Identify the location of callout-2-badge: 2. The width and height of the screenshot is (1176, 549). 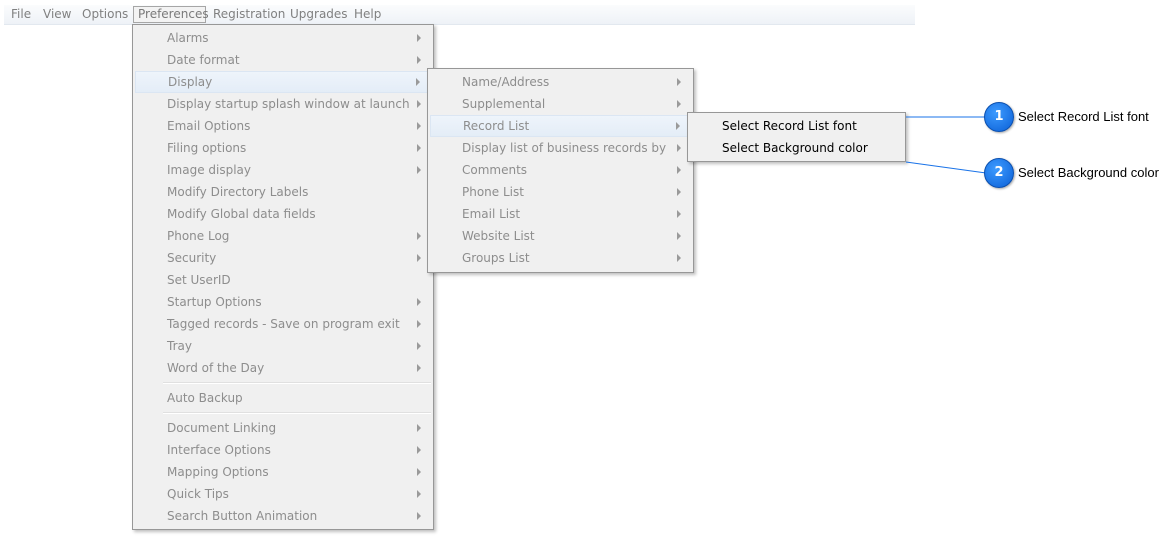
(999, 173).